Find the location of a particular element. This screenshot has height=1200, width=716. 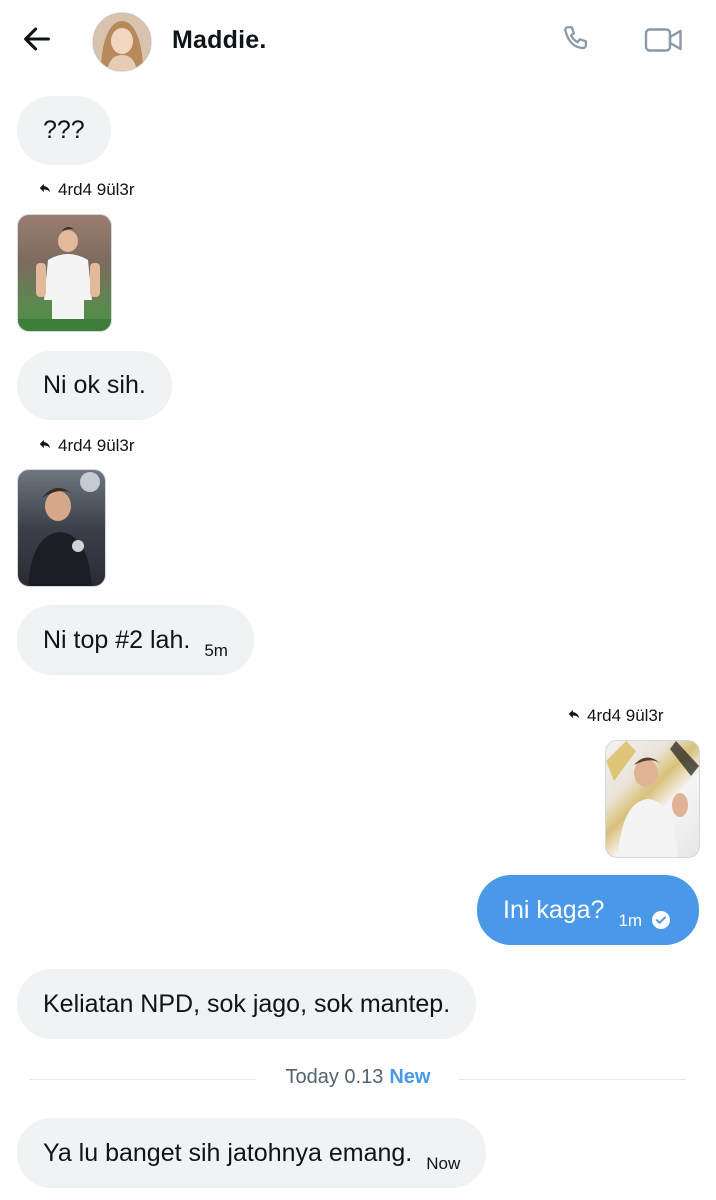

conversation-header: Maddie. is located at coordinates (358, 42).